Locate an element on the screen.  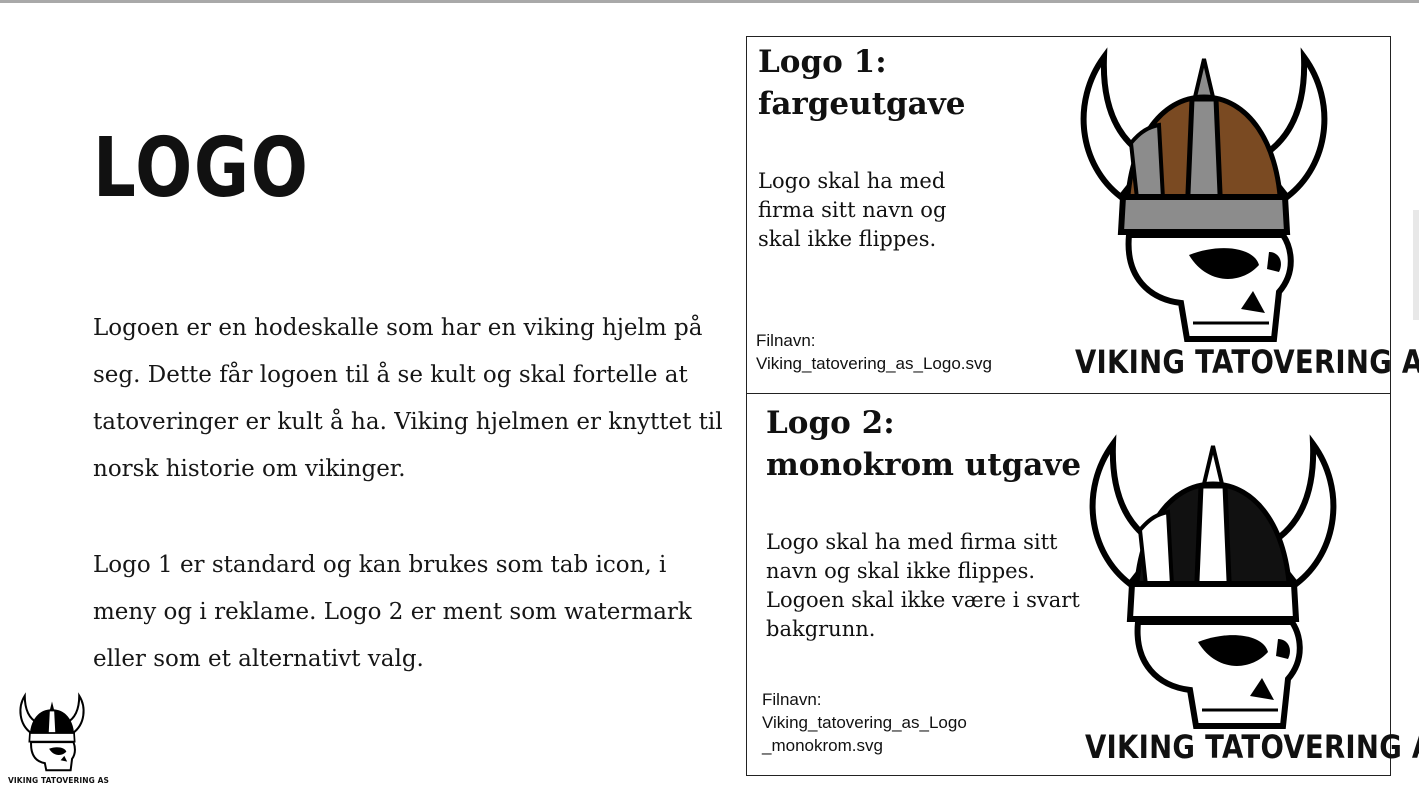
logo-1-title: Logo 1: fargeutgave is located at coordinates (862, 83).